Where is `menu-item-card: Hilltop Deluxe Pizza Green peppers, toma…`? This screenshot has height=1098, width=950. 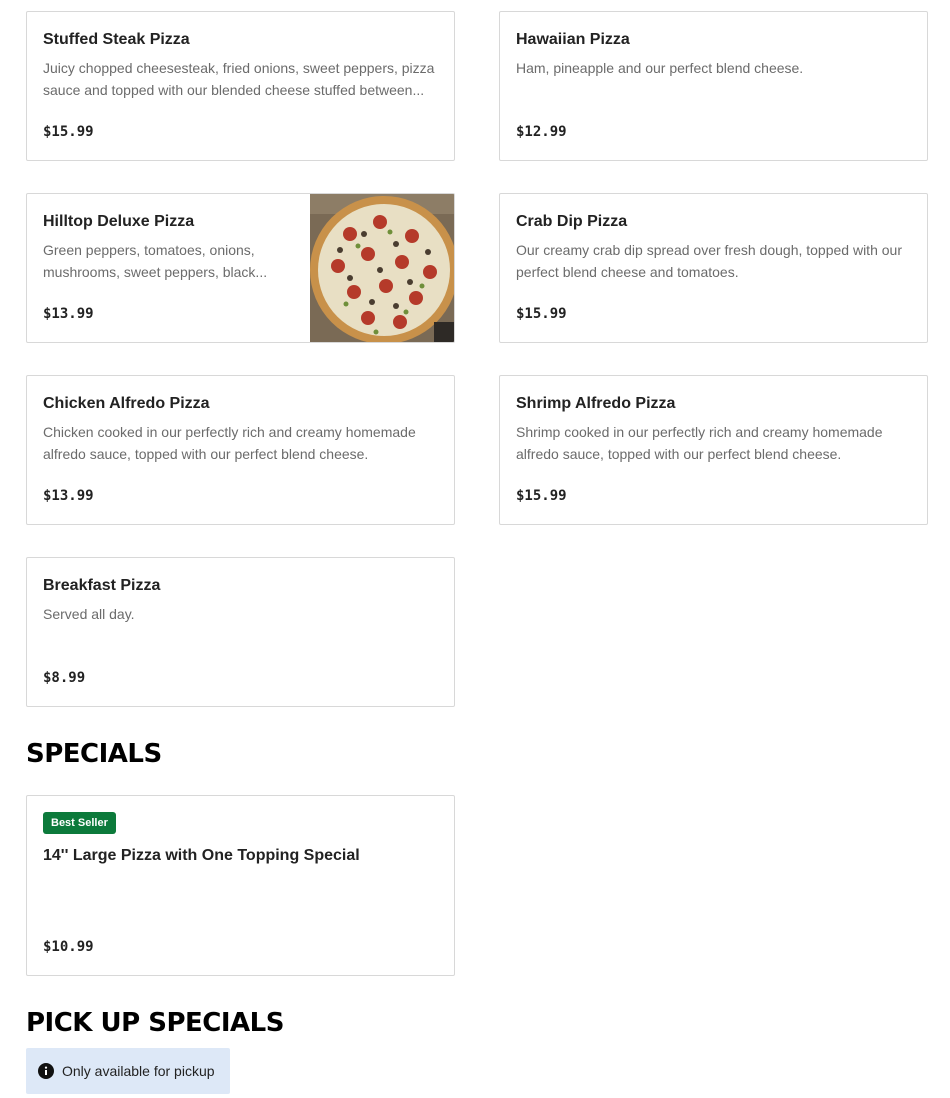 menu-item-card: Hilltop Deluxe Pizza Green peppers, toma… is located at coordinates (240, 268).